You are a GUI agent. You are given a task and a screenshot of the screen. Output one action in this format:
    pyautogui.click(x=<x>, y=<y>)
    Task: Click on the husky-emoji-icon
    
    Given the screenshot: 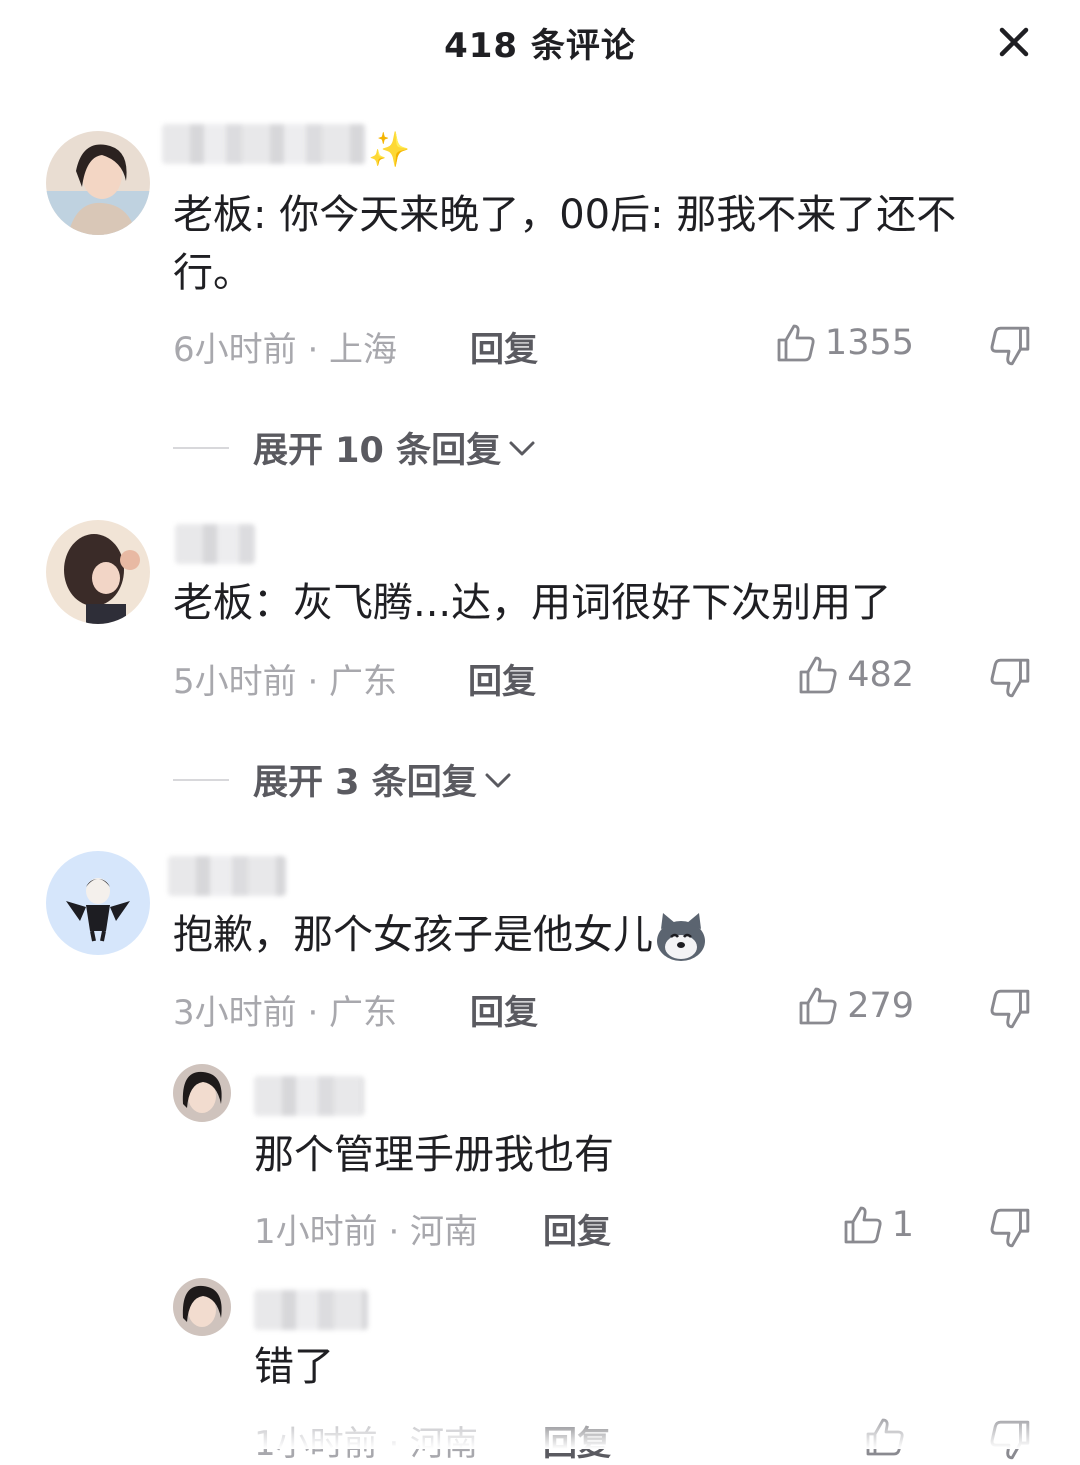 What is the action you would take?
    pyautogui.click(x=681, y=937)
    